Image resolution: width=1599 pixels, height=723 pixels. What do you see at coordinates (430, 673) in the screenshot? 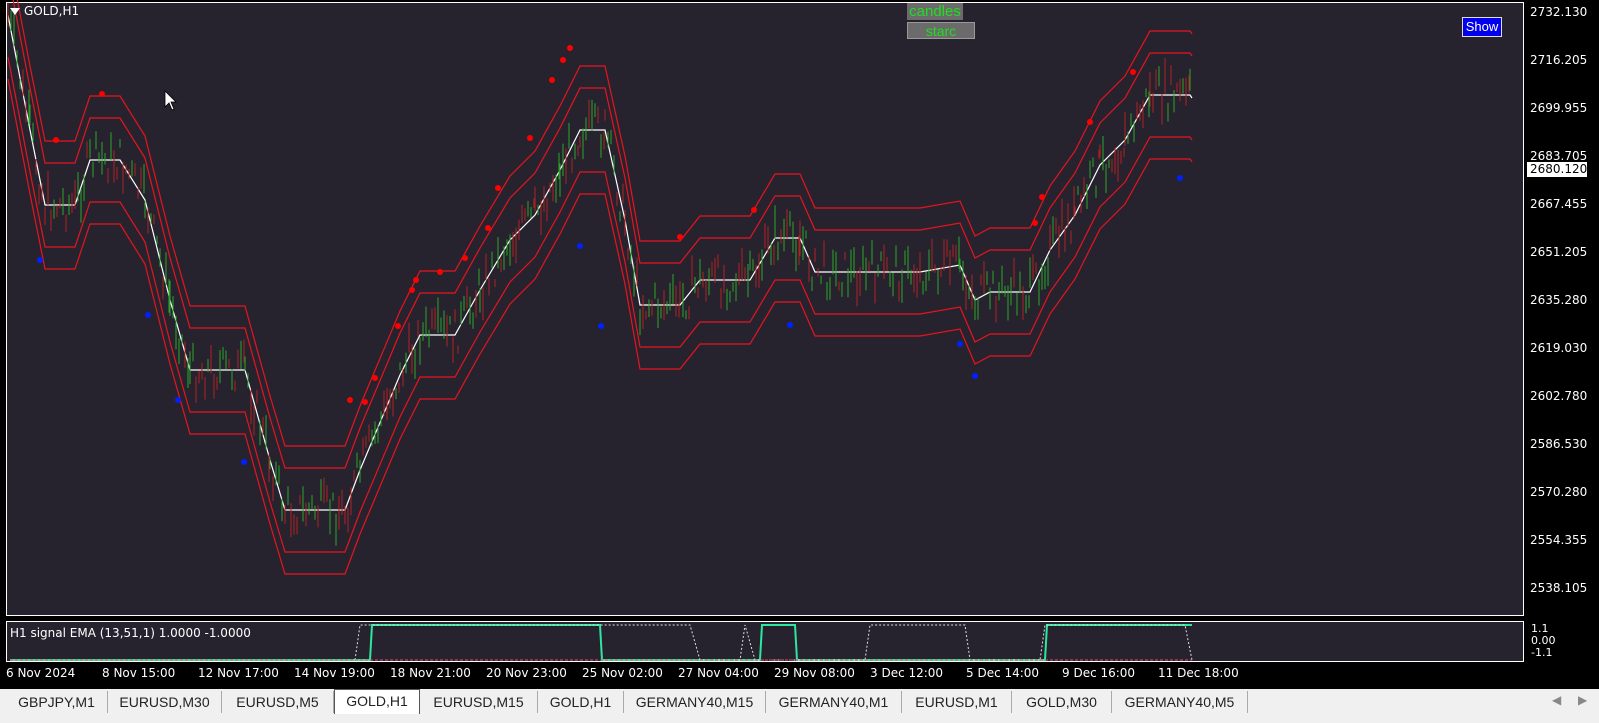
I see `time-label: 18 Nov 21:00` at bounding box center [430, 673].